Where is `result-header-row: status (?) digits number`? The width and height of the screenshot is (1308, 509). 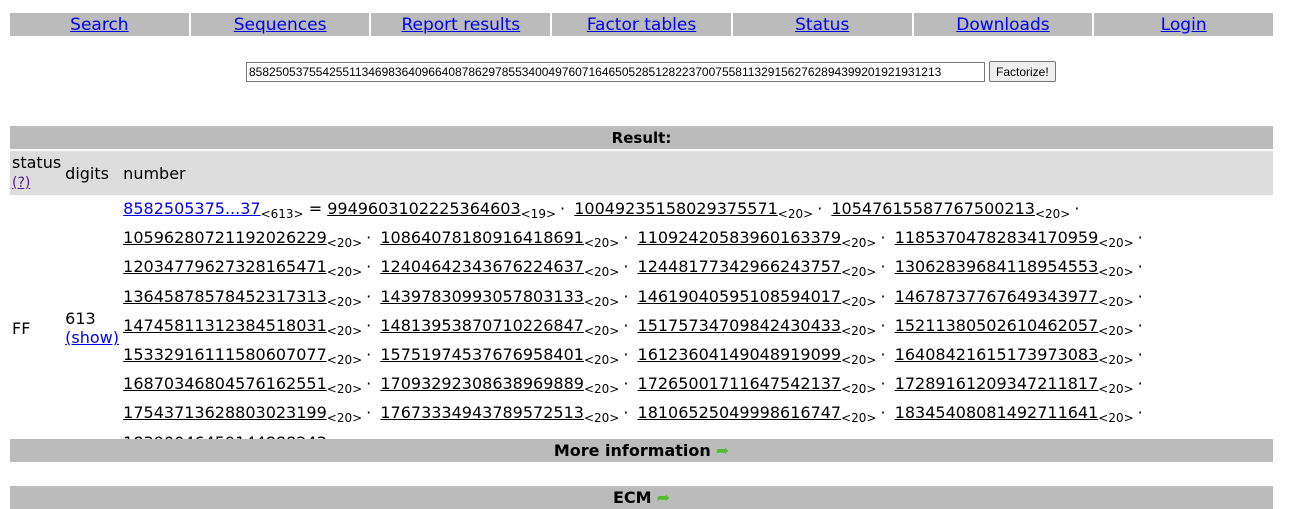 result-header-row: status (?) digits number is located at coordinates (641, 173).